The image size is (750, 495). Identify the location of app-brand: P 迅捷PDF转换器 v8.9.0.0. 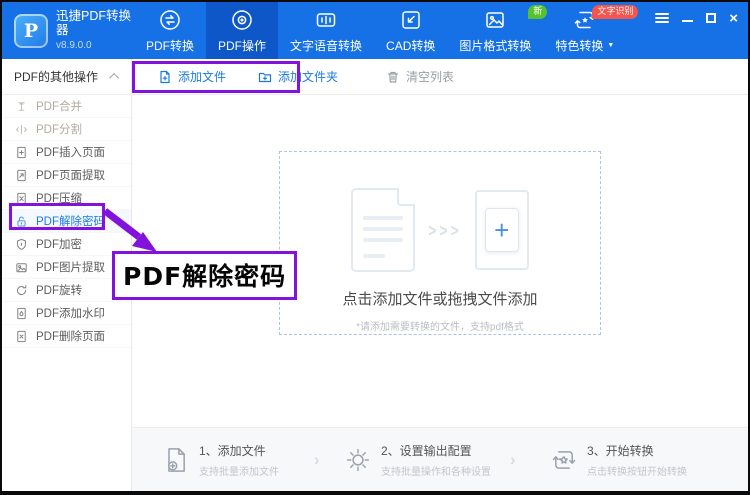
(68, 30).